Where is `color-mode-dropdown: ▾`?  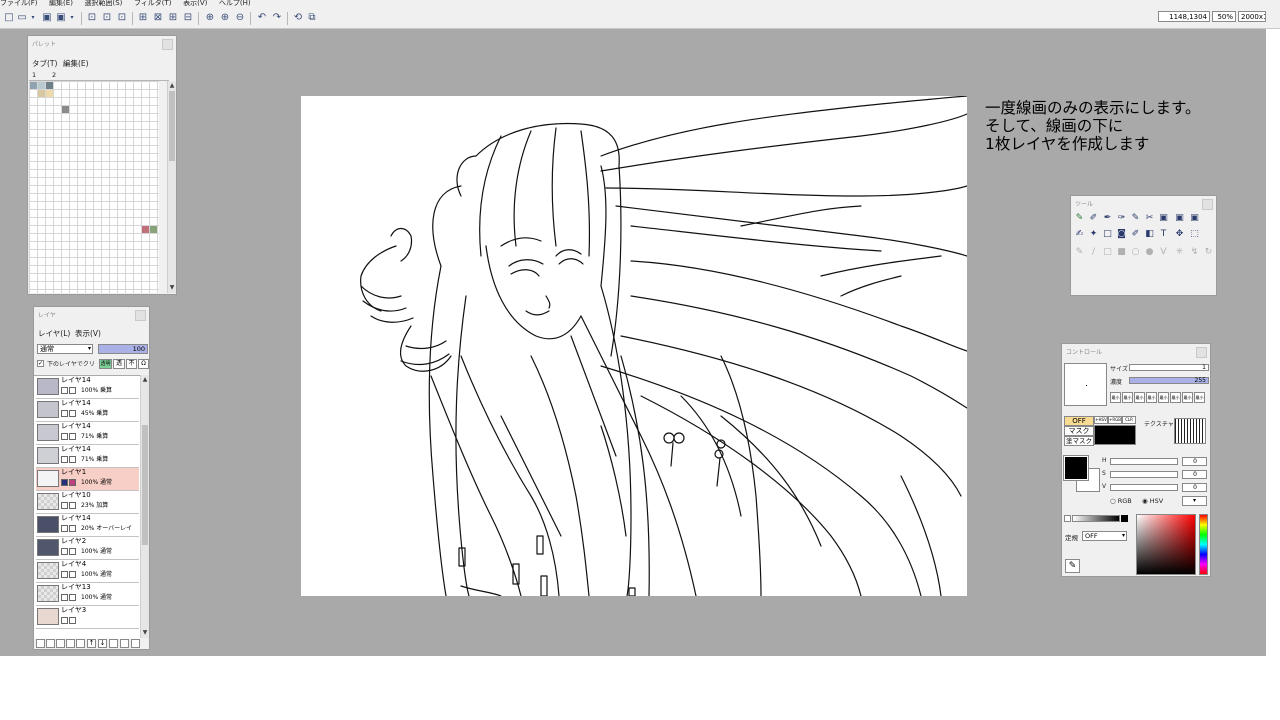 color-mode-dropdown: ▾ is located at coordinates (1194, 501).